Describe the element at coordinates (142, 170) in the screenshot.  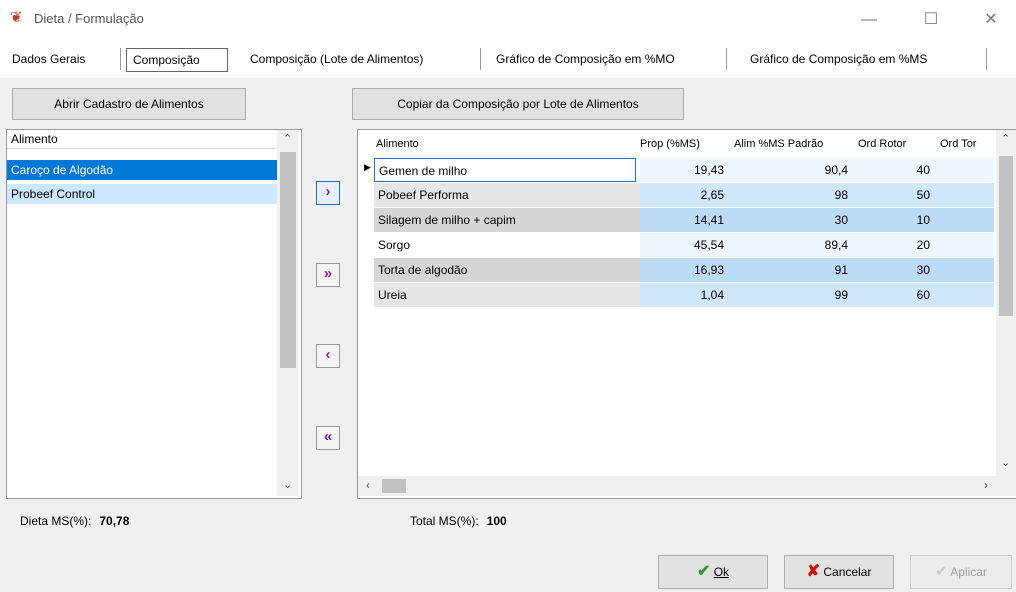
I see `list-item: Caroço de Algodão` at that location.